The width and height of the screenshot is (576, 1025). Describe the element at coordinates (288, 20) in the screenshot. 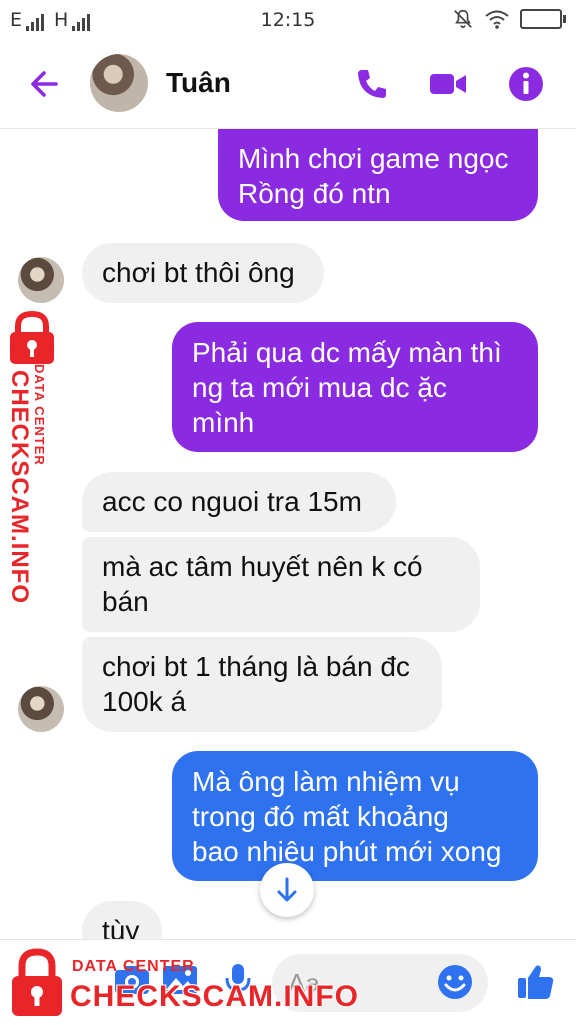

I see `status-bar: E H 12:15` at that location.